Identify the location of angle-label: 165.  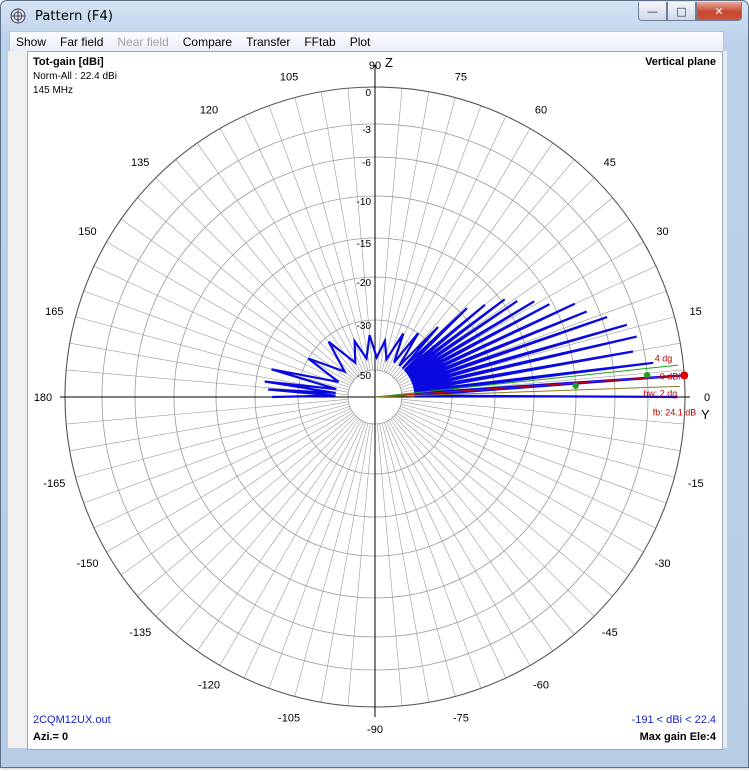
(54, 312).